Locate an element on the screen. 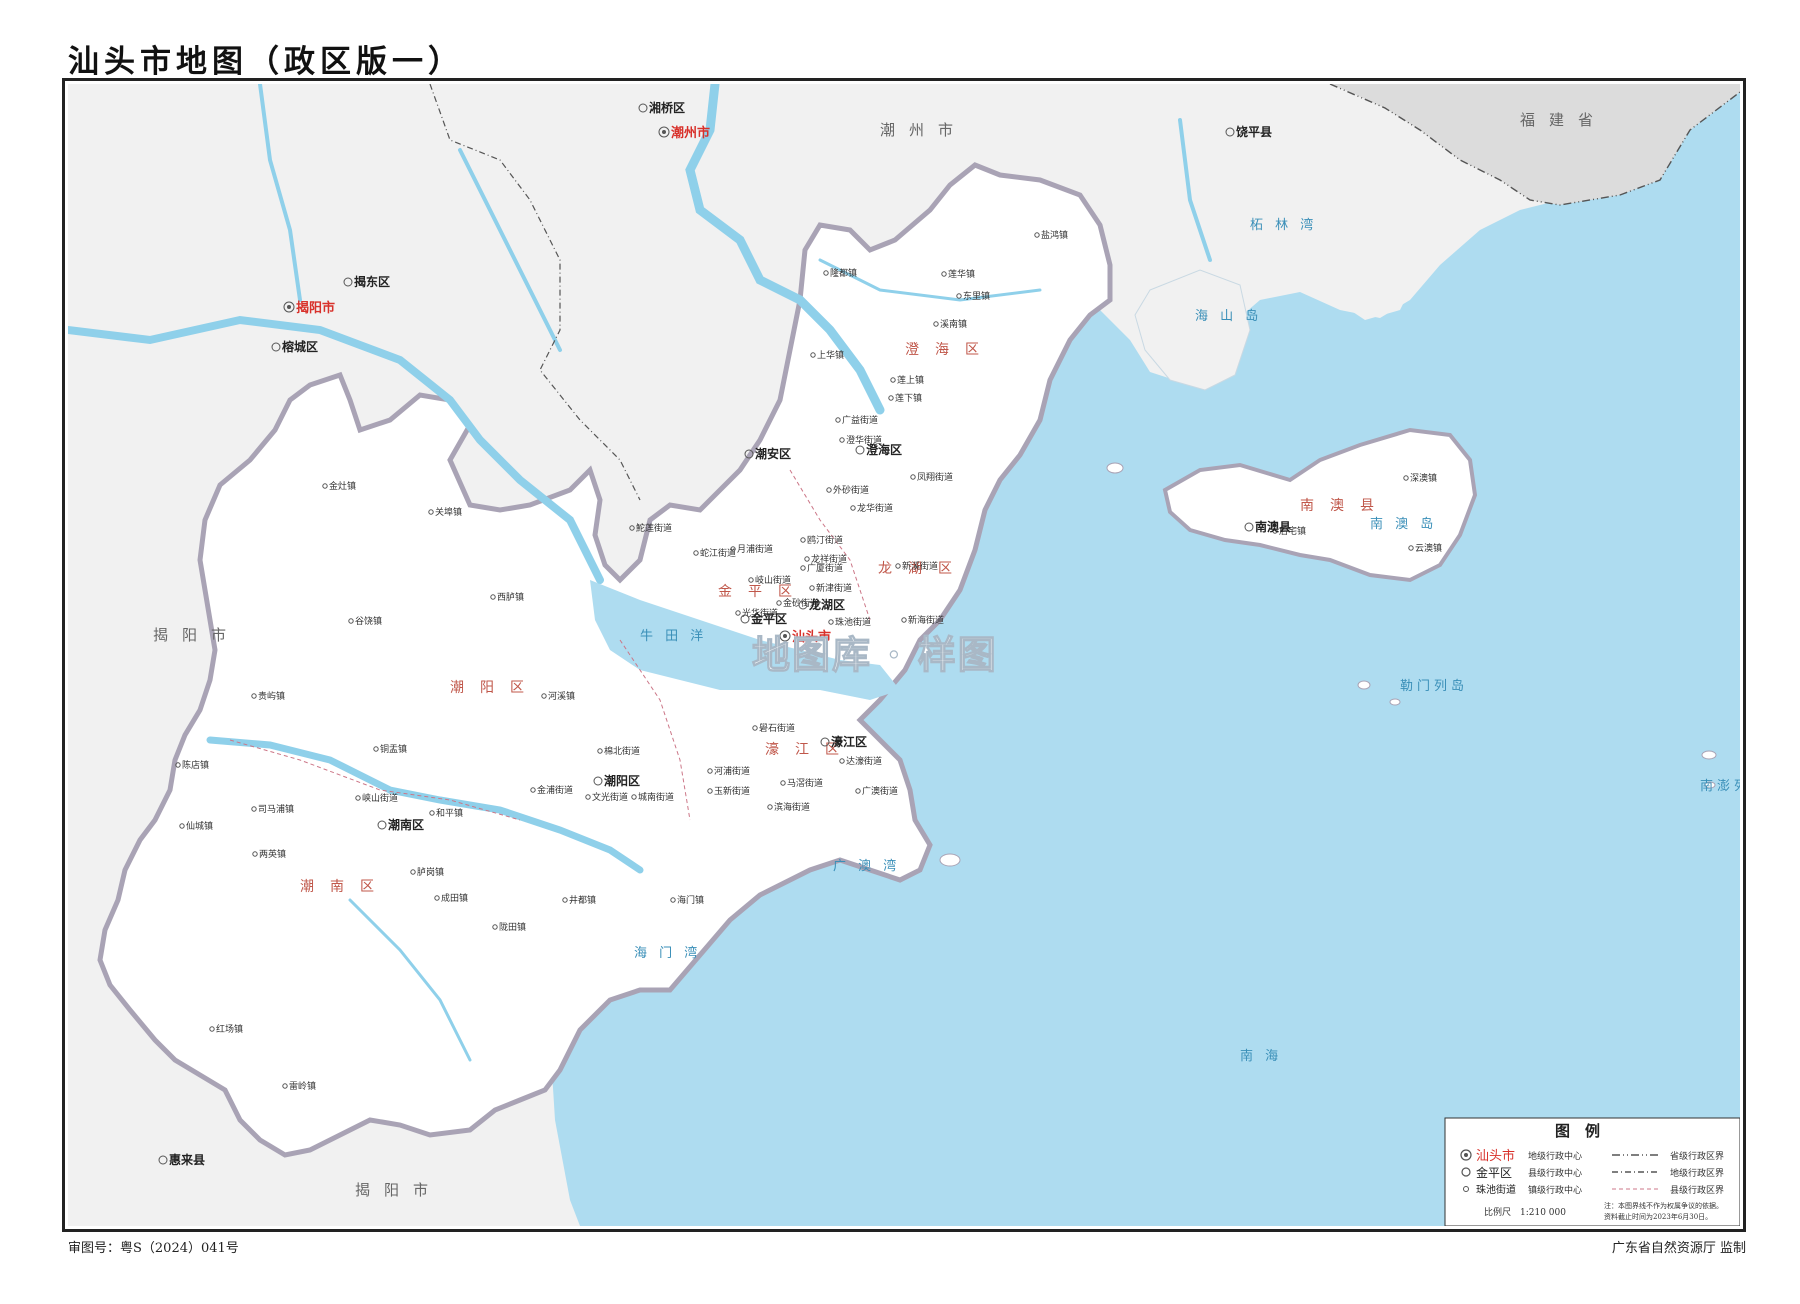 The image size is (1800, 1304). water-name: 海 门 湾 is located at coordinates (667, 953).